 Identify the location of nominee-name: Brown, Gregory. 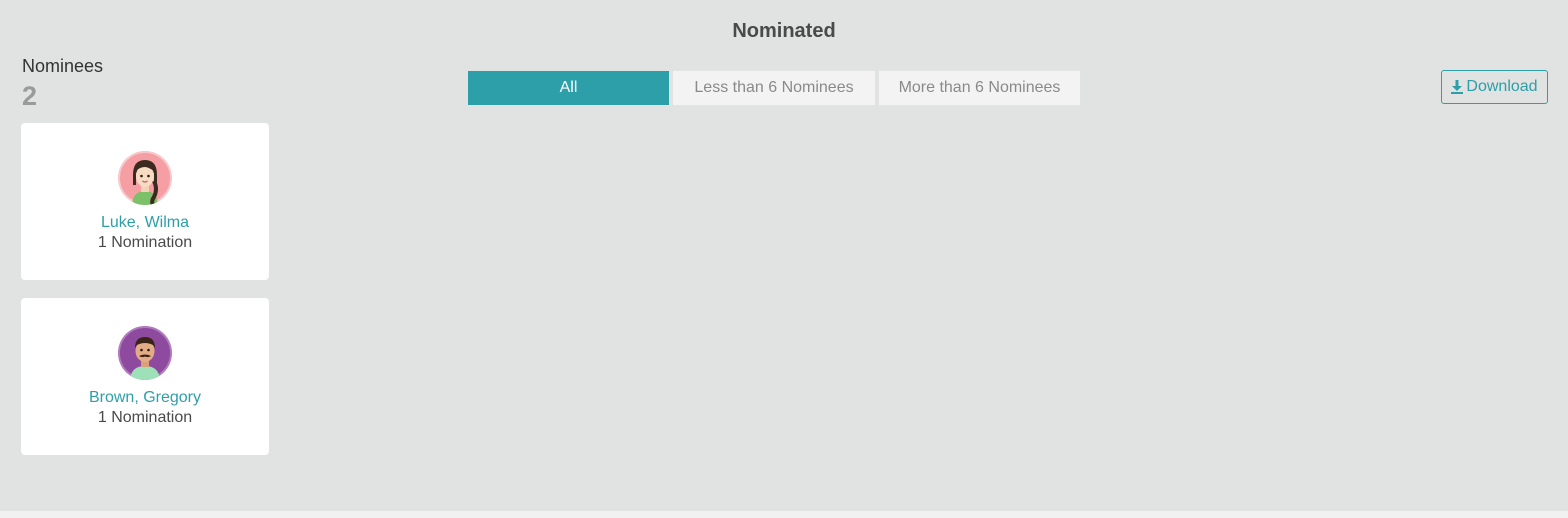
(145, 398).